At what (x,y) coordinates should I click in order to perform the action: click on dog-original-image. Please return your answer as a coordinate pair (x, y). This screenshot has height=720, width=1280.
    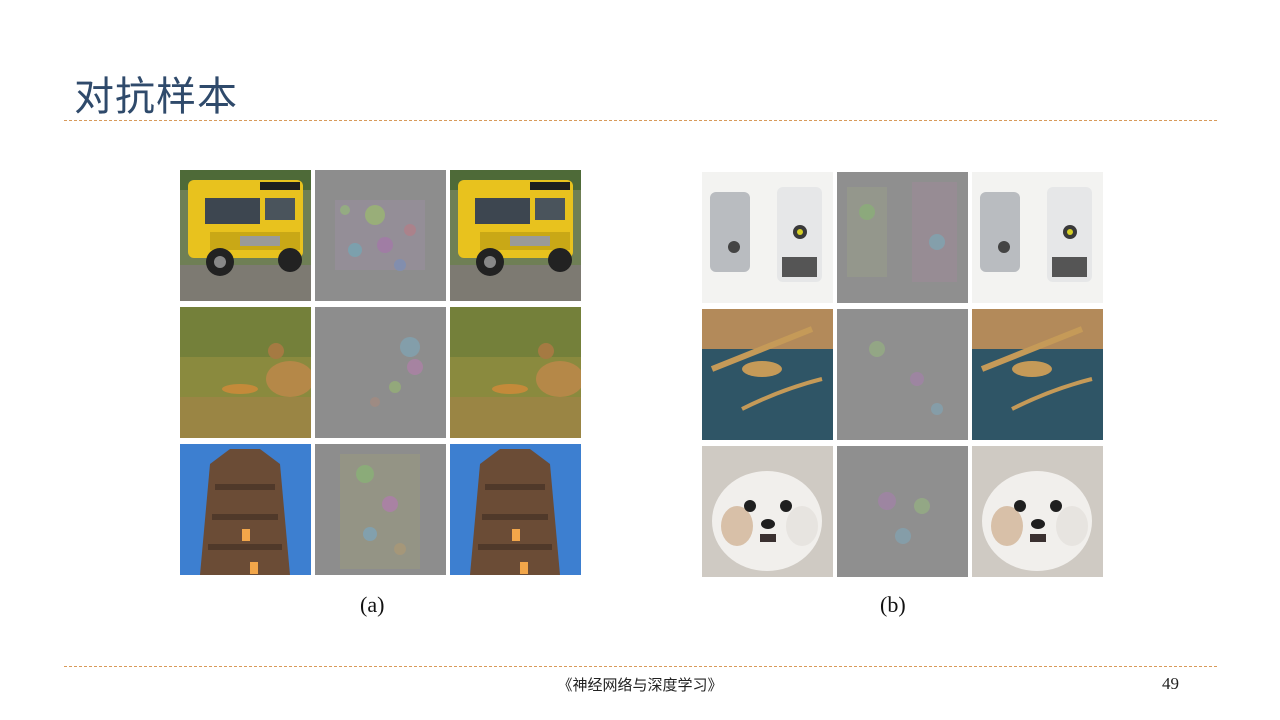
    Looking at the image, I should click on (767, 511).